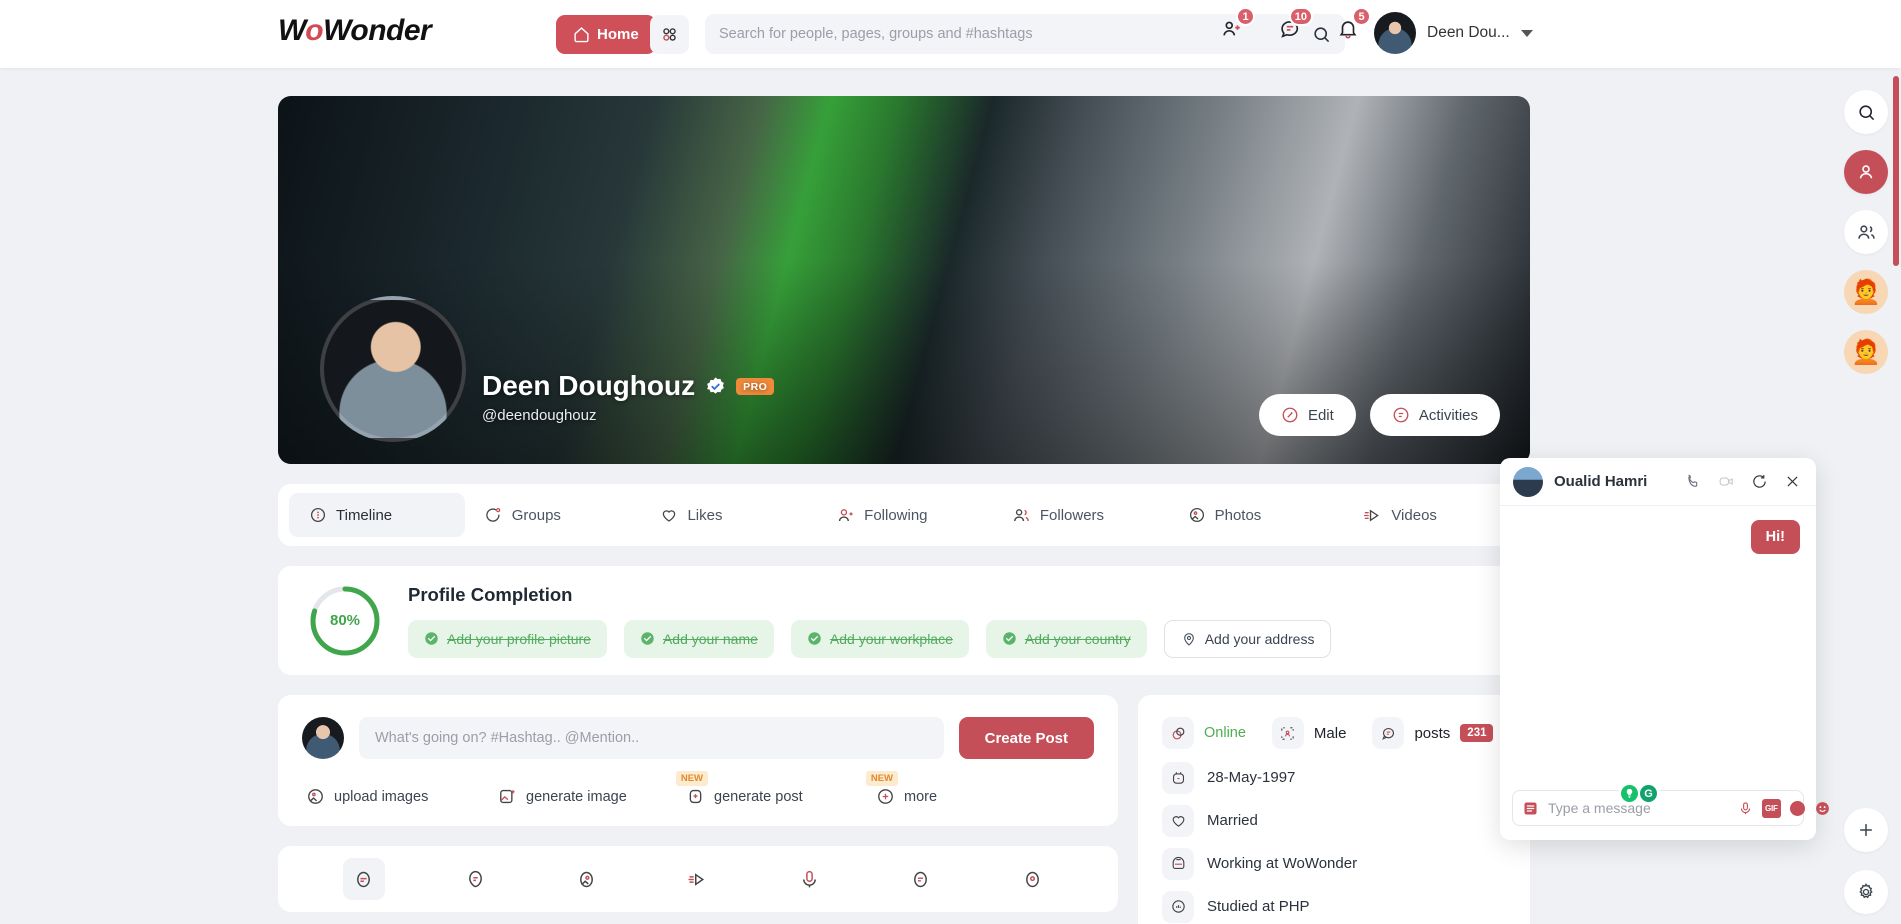  Describe the element at coordinates (581, 35) in the screenshot. I see `home-icon` at that location.